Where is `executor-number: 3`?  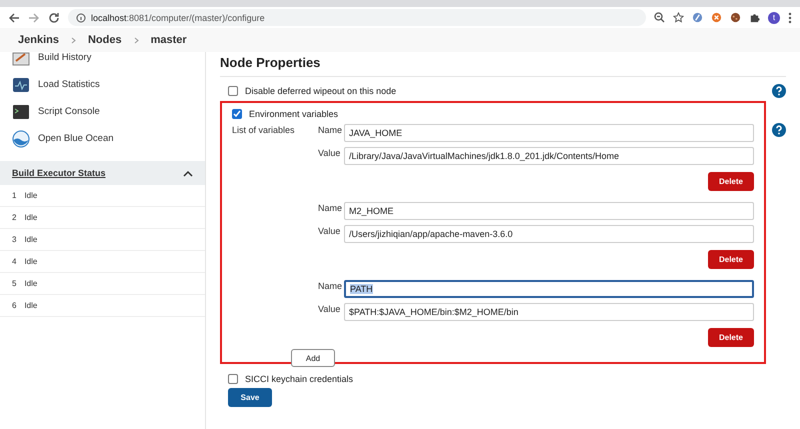
executor-number: 3 is located at coordinates (14, 239).